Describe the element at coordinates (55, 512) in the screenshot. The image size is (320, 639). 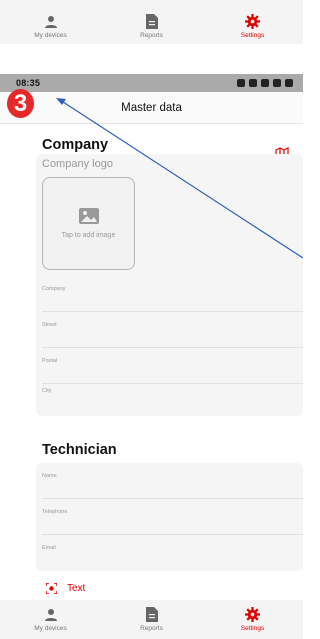
I see `field-label: Telephone` at that location.